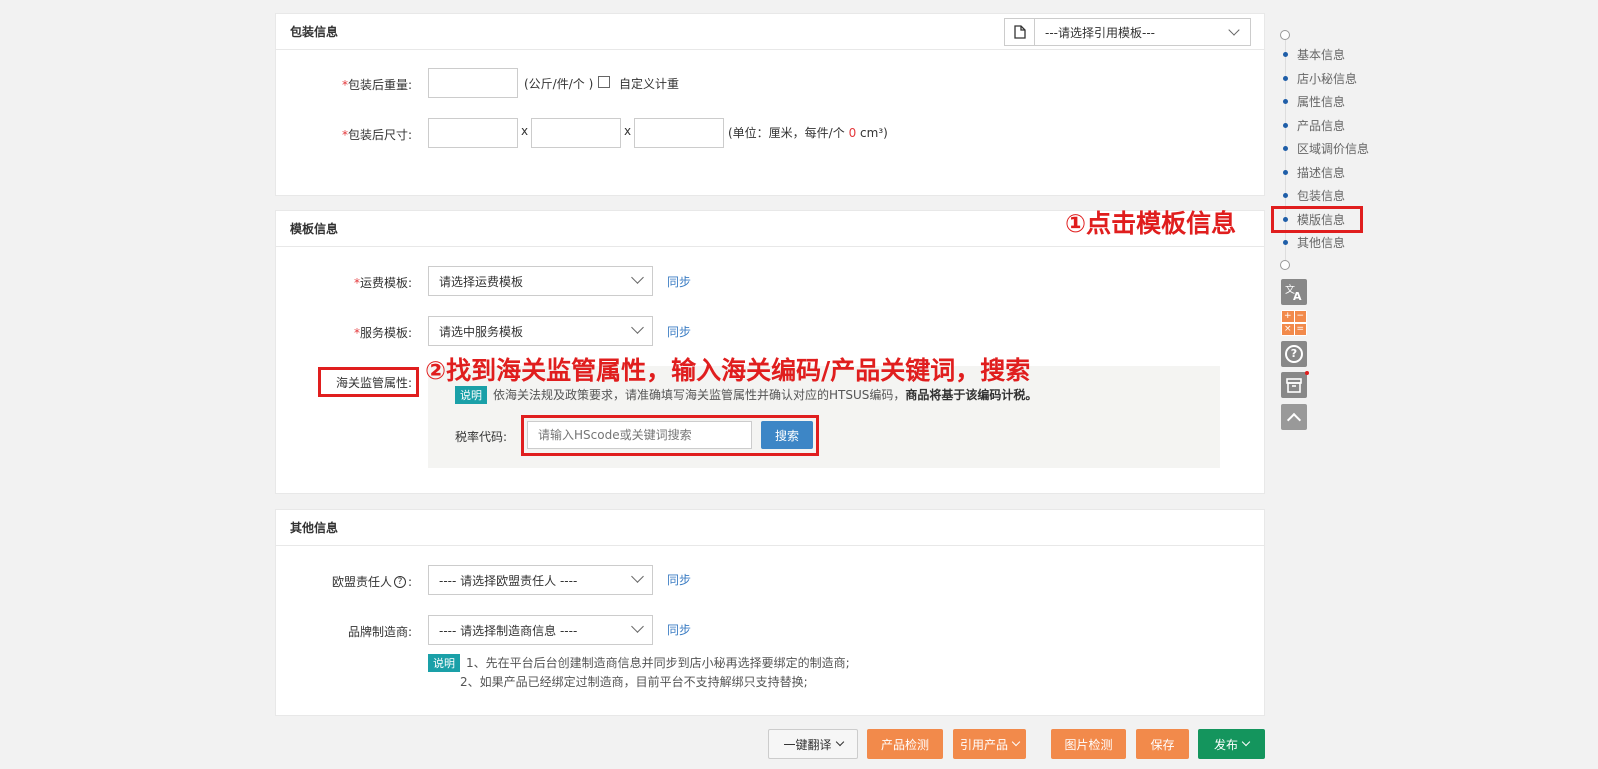 This screenshot has height=769, width=1598. Describe the element at coordinates (1151, 223) in the screenshot. I see `annotation-step1: ①点击模板信息` at that location.